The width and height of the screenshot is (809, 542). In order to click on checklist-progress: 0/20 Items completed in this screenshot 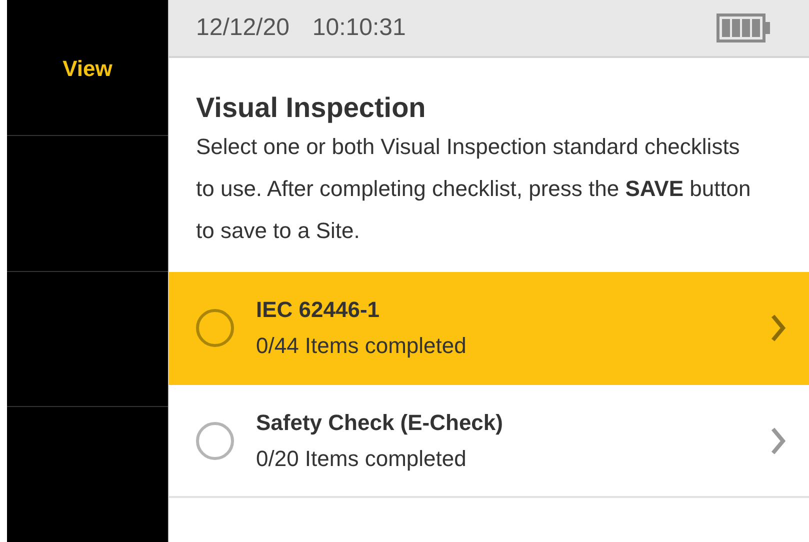, I will do `click(362, 458)`.